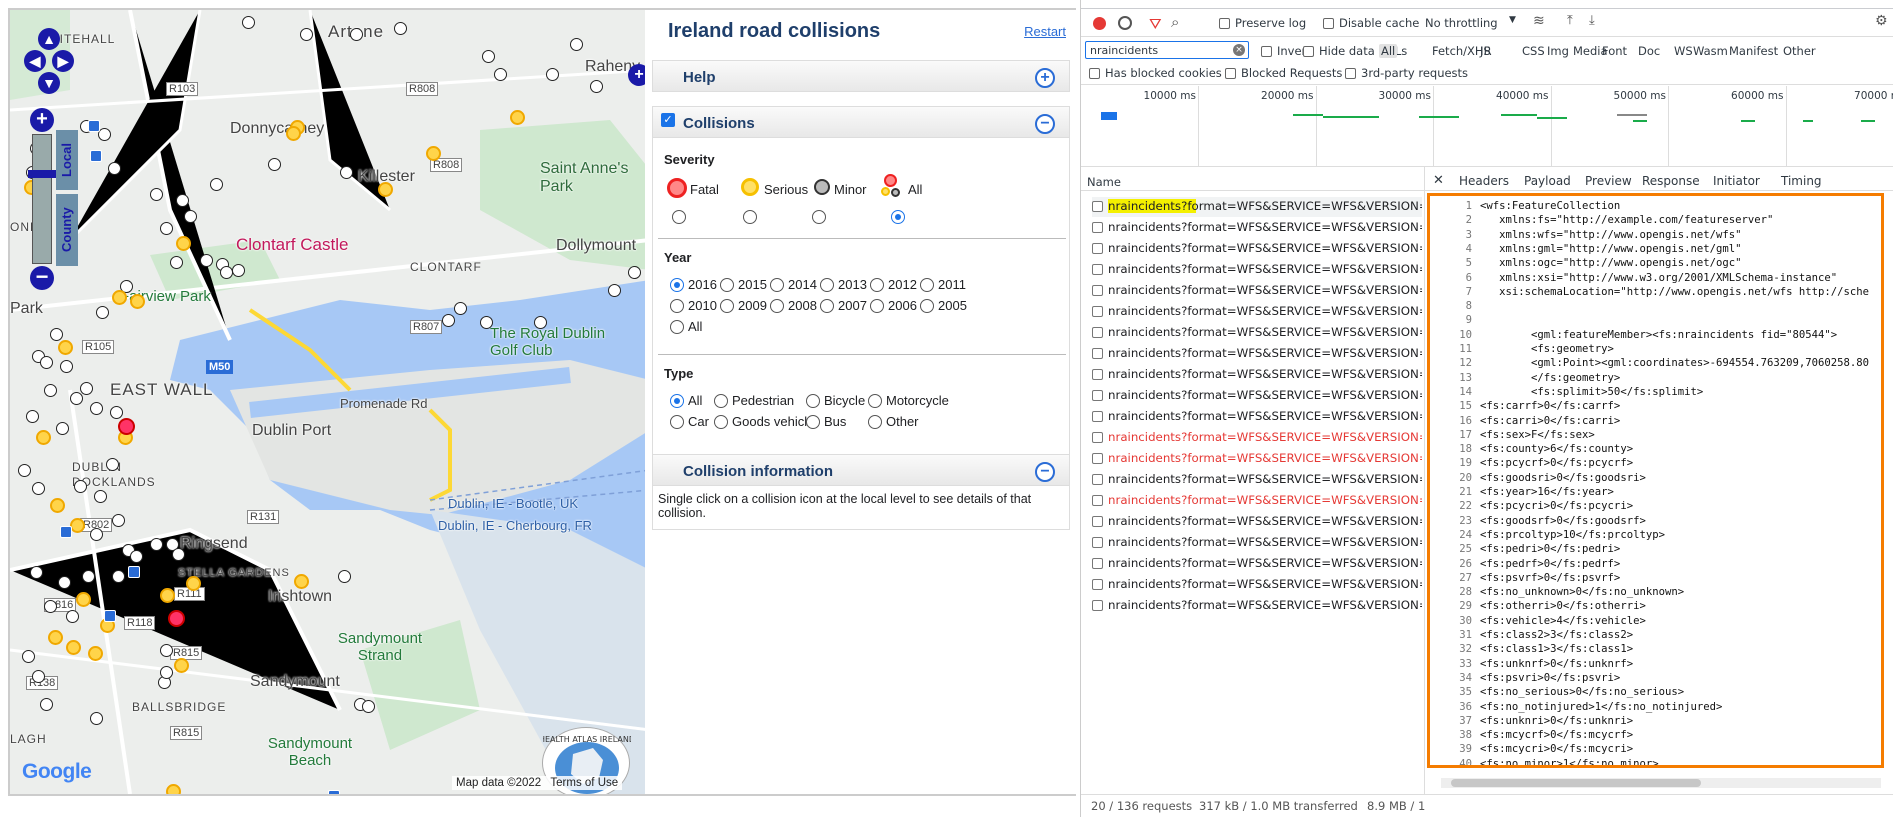 Image resolution: width=1893 pixels, height=817 pixels. Describe the element at coordinates (1045, 78) in the screenshot. I see `expand-plus-icon: +` at that location.